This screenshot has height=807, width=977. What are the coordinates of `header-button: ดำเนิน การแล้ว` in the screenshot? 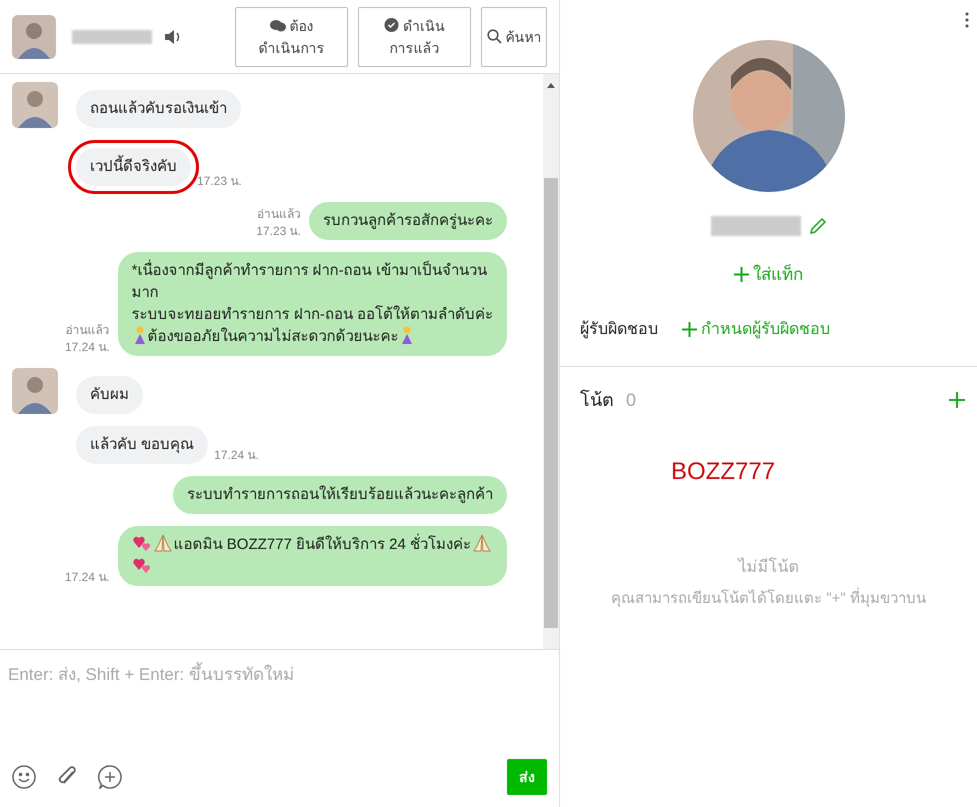 It's located at (414, 36).